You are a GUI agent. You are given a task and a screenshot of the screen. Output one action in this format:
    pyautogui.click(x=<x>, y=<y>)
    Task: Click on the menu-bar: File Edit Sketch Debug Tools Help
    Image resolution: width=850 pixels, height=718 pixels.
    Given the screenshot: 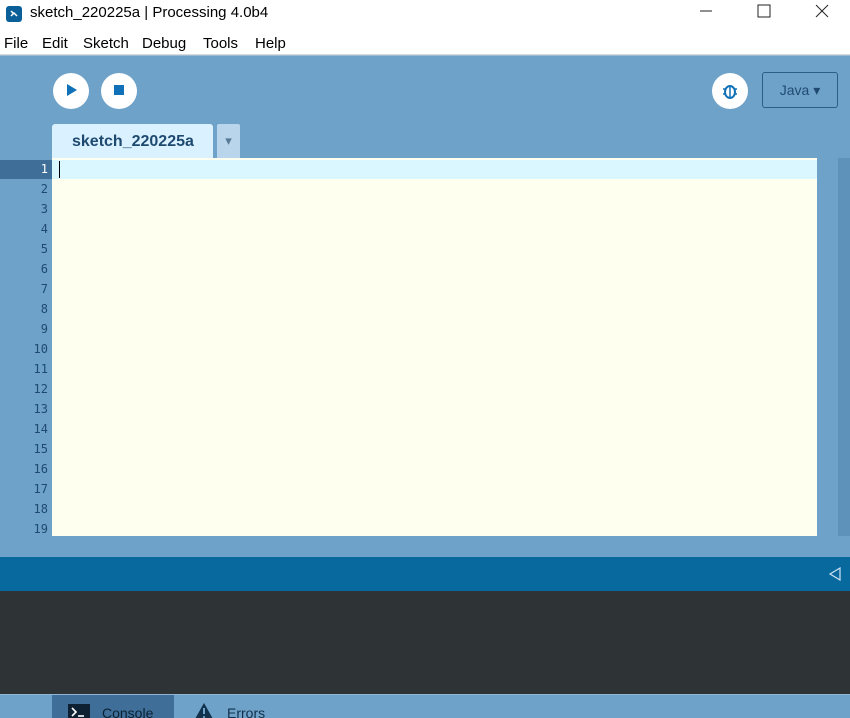 What is the action you would take?
    pyautogui.click(x=425, y=43)
    